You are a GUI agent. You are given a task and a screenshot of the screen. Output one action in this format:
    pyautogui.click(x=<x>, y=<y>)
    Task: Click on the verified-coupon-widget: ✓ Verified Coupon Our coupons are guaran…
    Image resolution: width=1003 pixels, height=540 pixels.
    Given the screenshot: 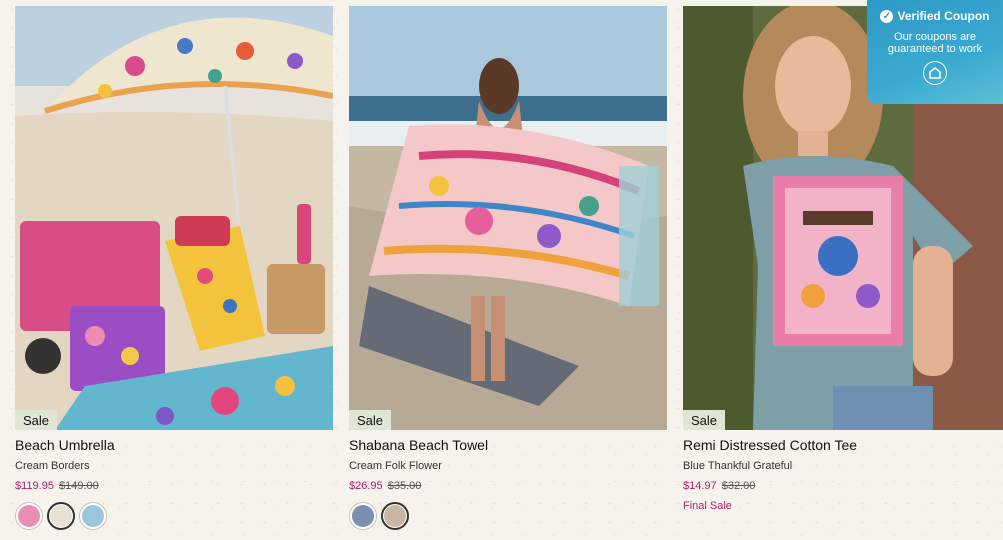 What is the action you would take?
    pyautogui.click(x=935, y=52)
    